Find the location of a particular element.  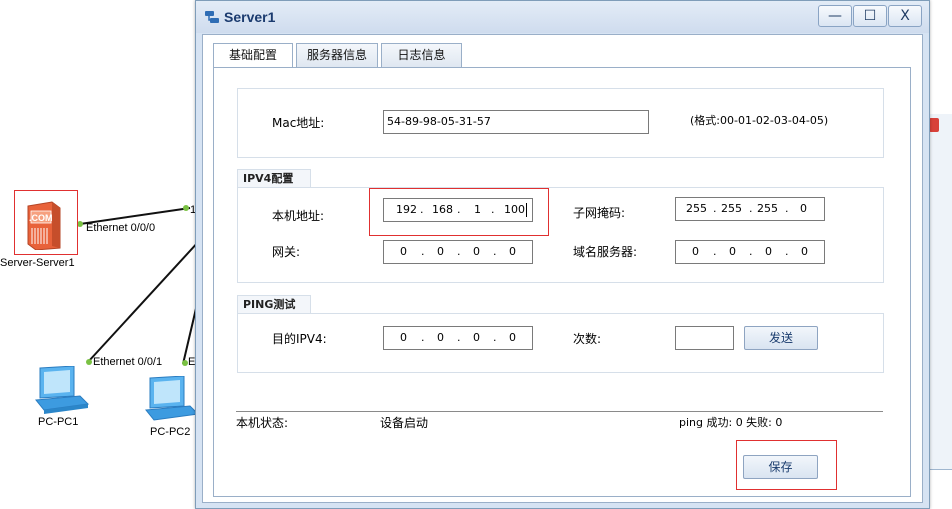

status-value: 设备启动 is located at coordinates (404, 423).